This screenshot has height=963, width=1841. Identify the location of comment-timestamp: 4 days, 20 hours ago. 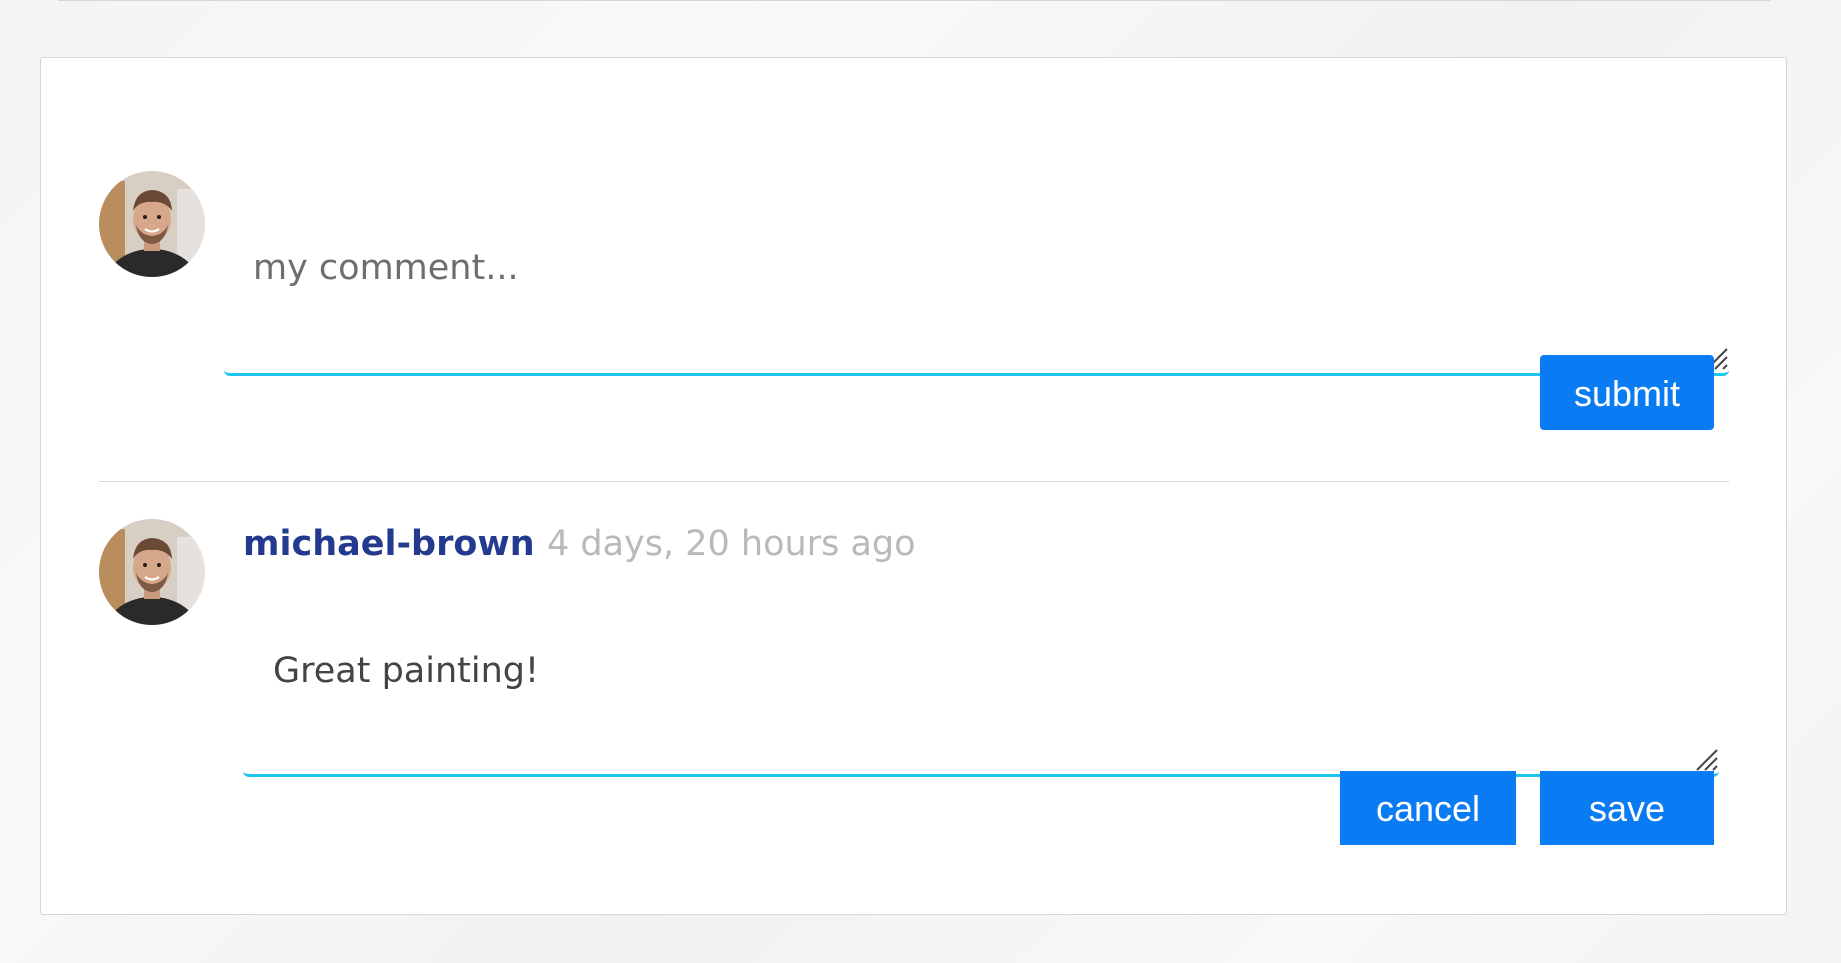
(731, 544).